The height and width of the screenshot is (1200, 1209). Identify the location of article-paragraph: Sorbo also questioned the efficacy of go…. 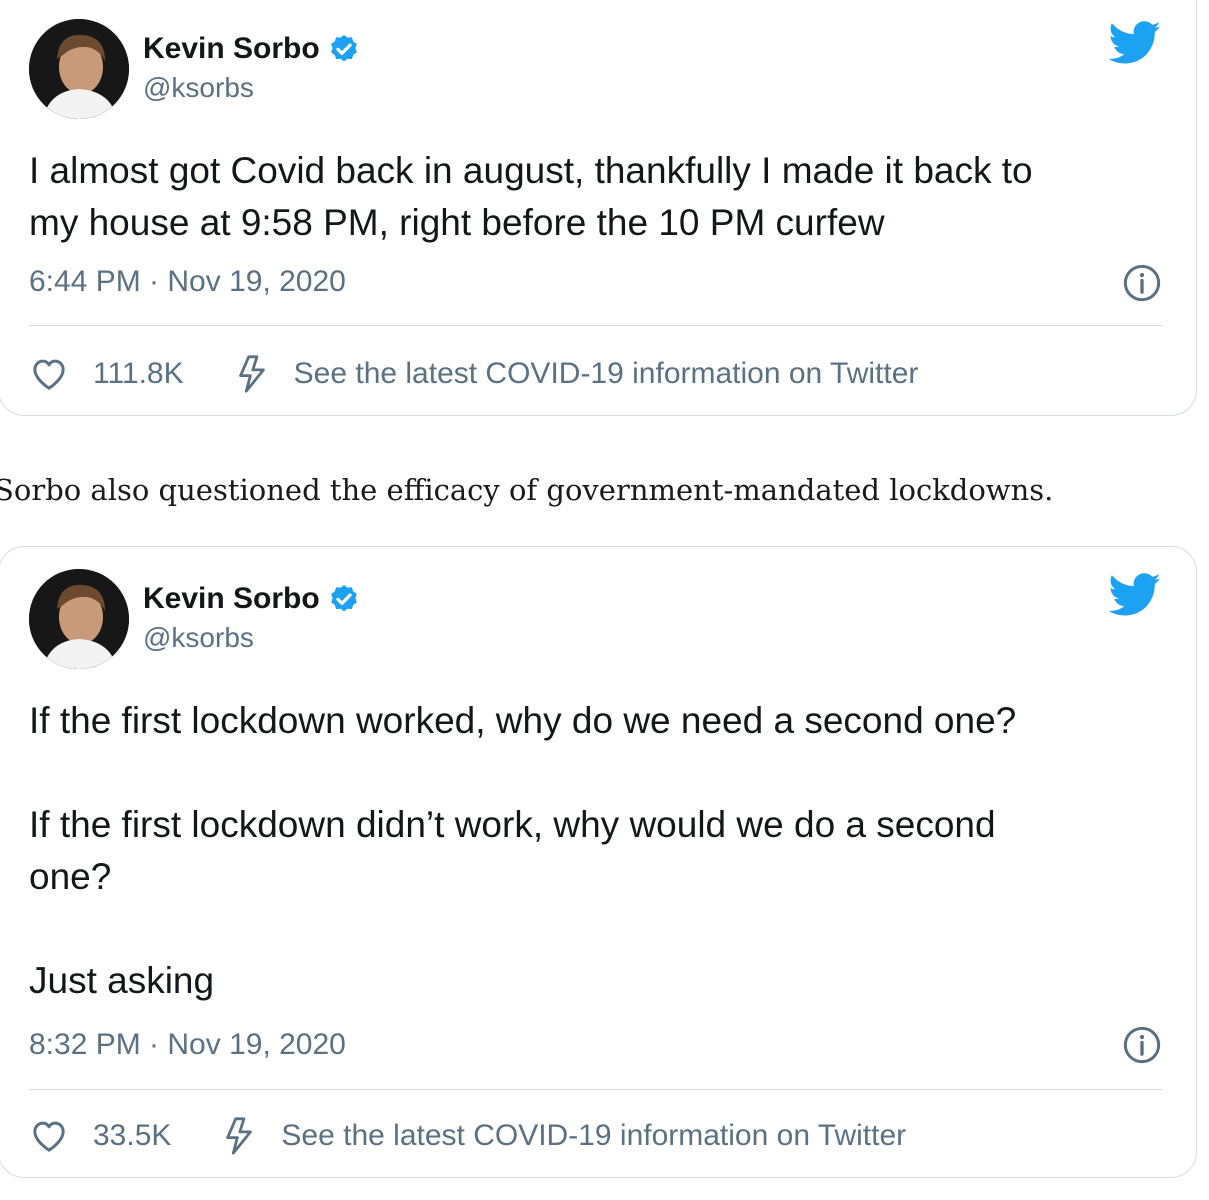
(527, 490).